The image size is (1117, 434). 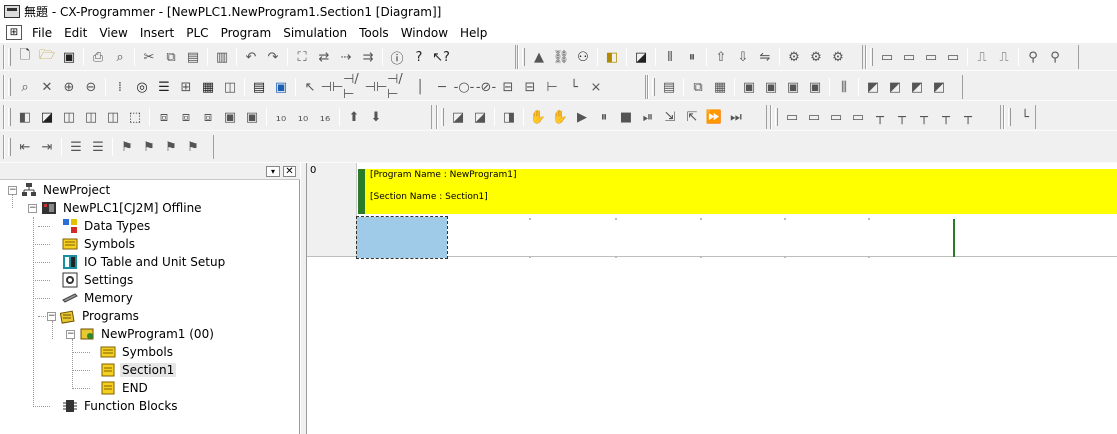 What do you see at coordinates (464, 87) in the screenshot?
I see `coil-icon: -○-` at bounding box center [464, 87].